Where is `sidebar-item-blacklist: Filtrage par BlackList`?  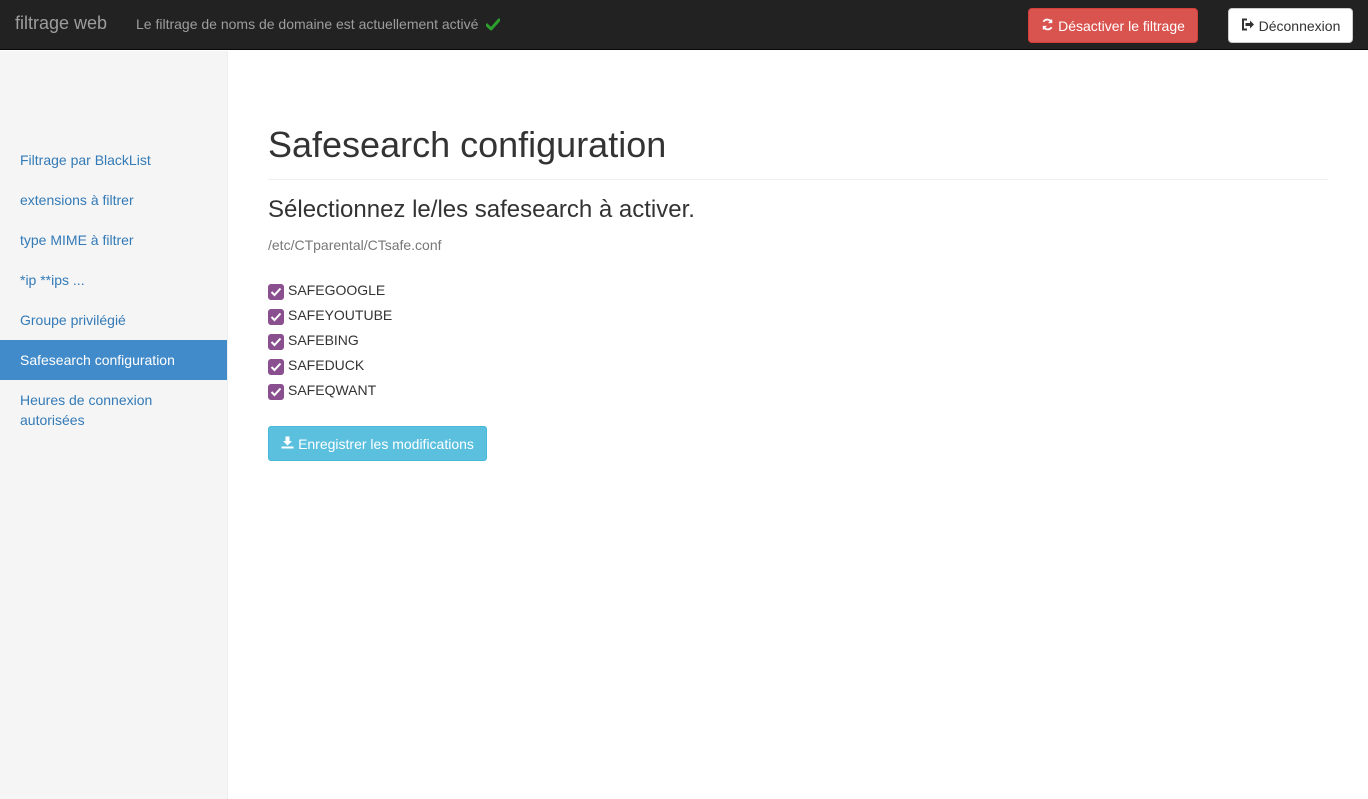
sidebar-item-blacklist: Filtrage par BlackList is located at coordinates (113, 160).